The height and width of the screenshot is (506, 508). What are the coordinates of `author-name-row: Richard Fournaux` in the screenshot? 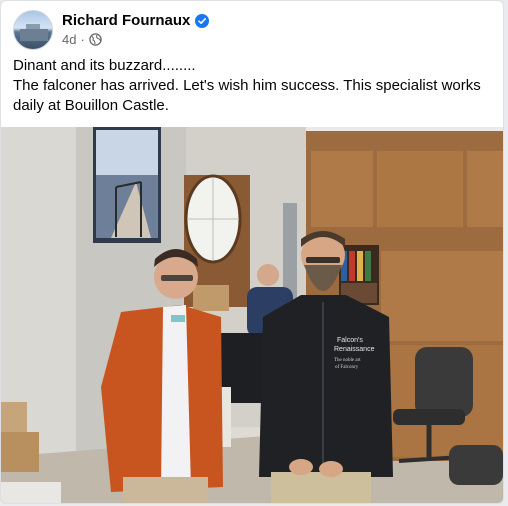 It's located at (136, 20).